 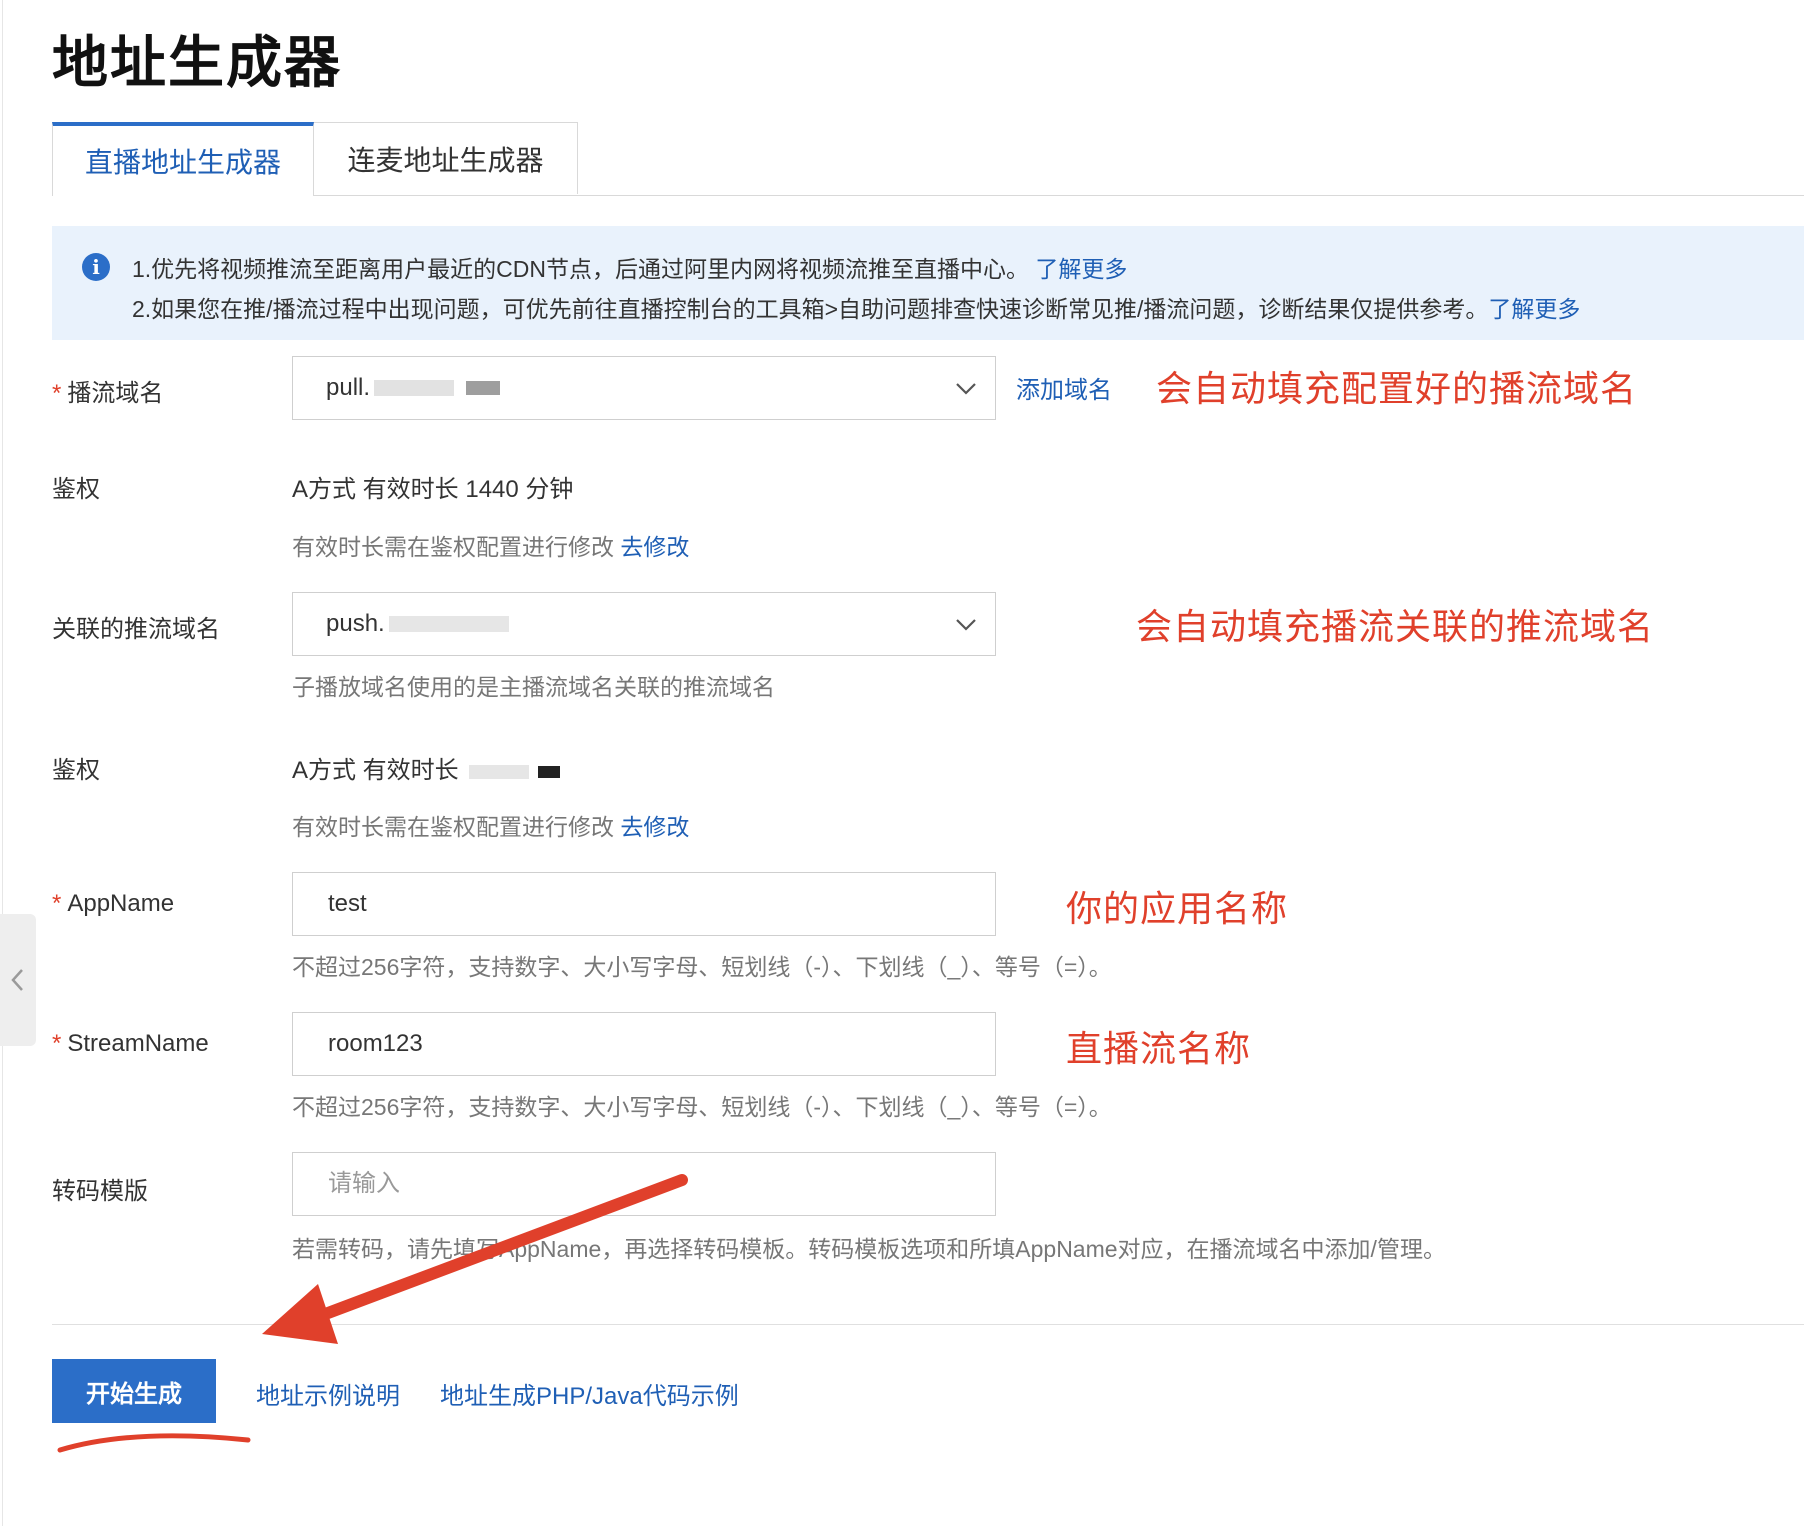 What do you see at coordinates (654, 547) in the screenshot?
I see `modify-link-1: 去修改` at bounding box center [654, 547].